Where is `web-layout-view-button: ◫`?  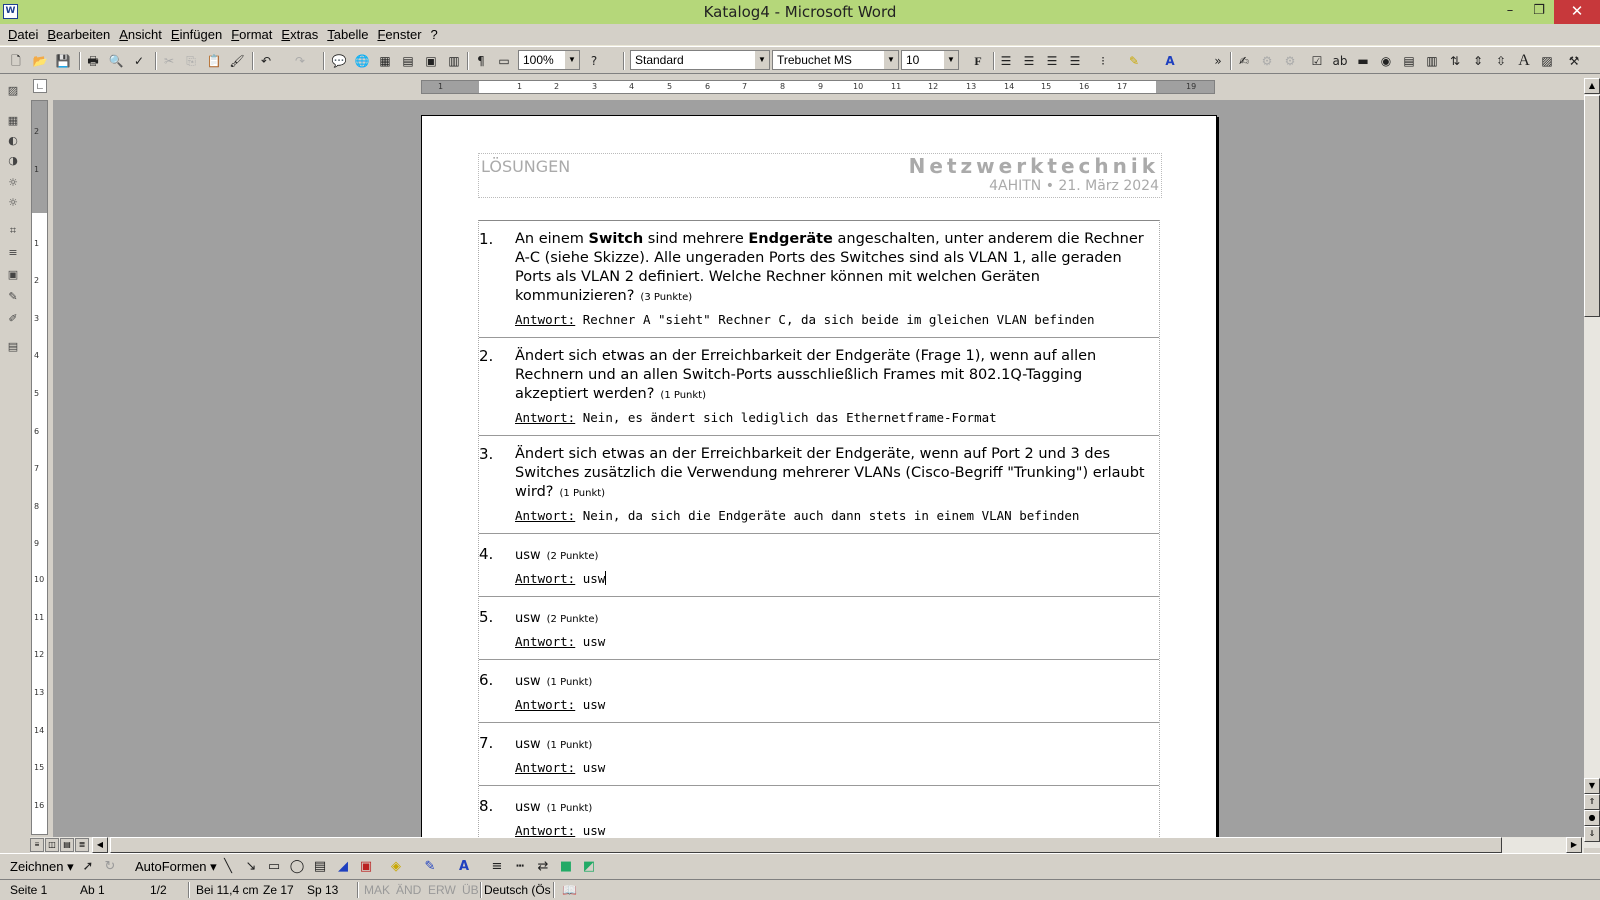 web-layout-view-button: ◫ is located at coordinates (52, 845).